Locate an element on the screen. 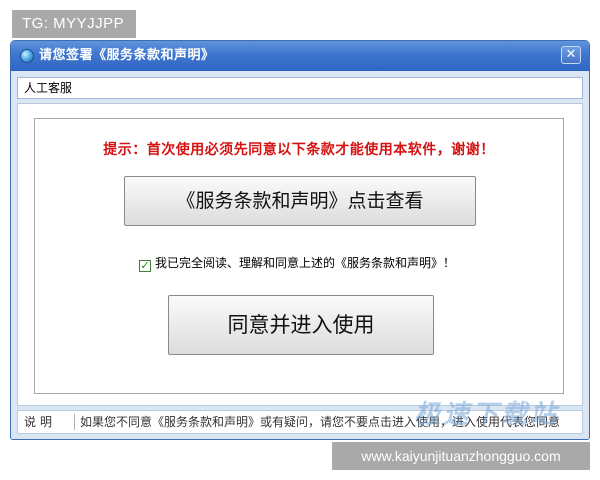 The width and height of the screenshot is (600, 480). tg-watermark-label: TG: MYYJJPP is located at coordinates (74, 24).